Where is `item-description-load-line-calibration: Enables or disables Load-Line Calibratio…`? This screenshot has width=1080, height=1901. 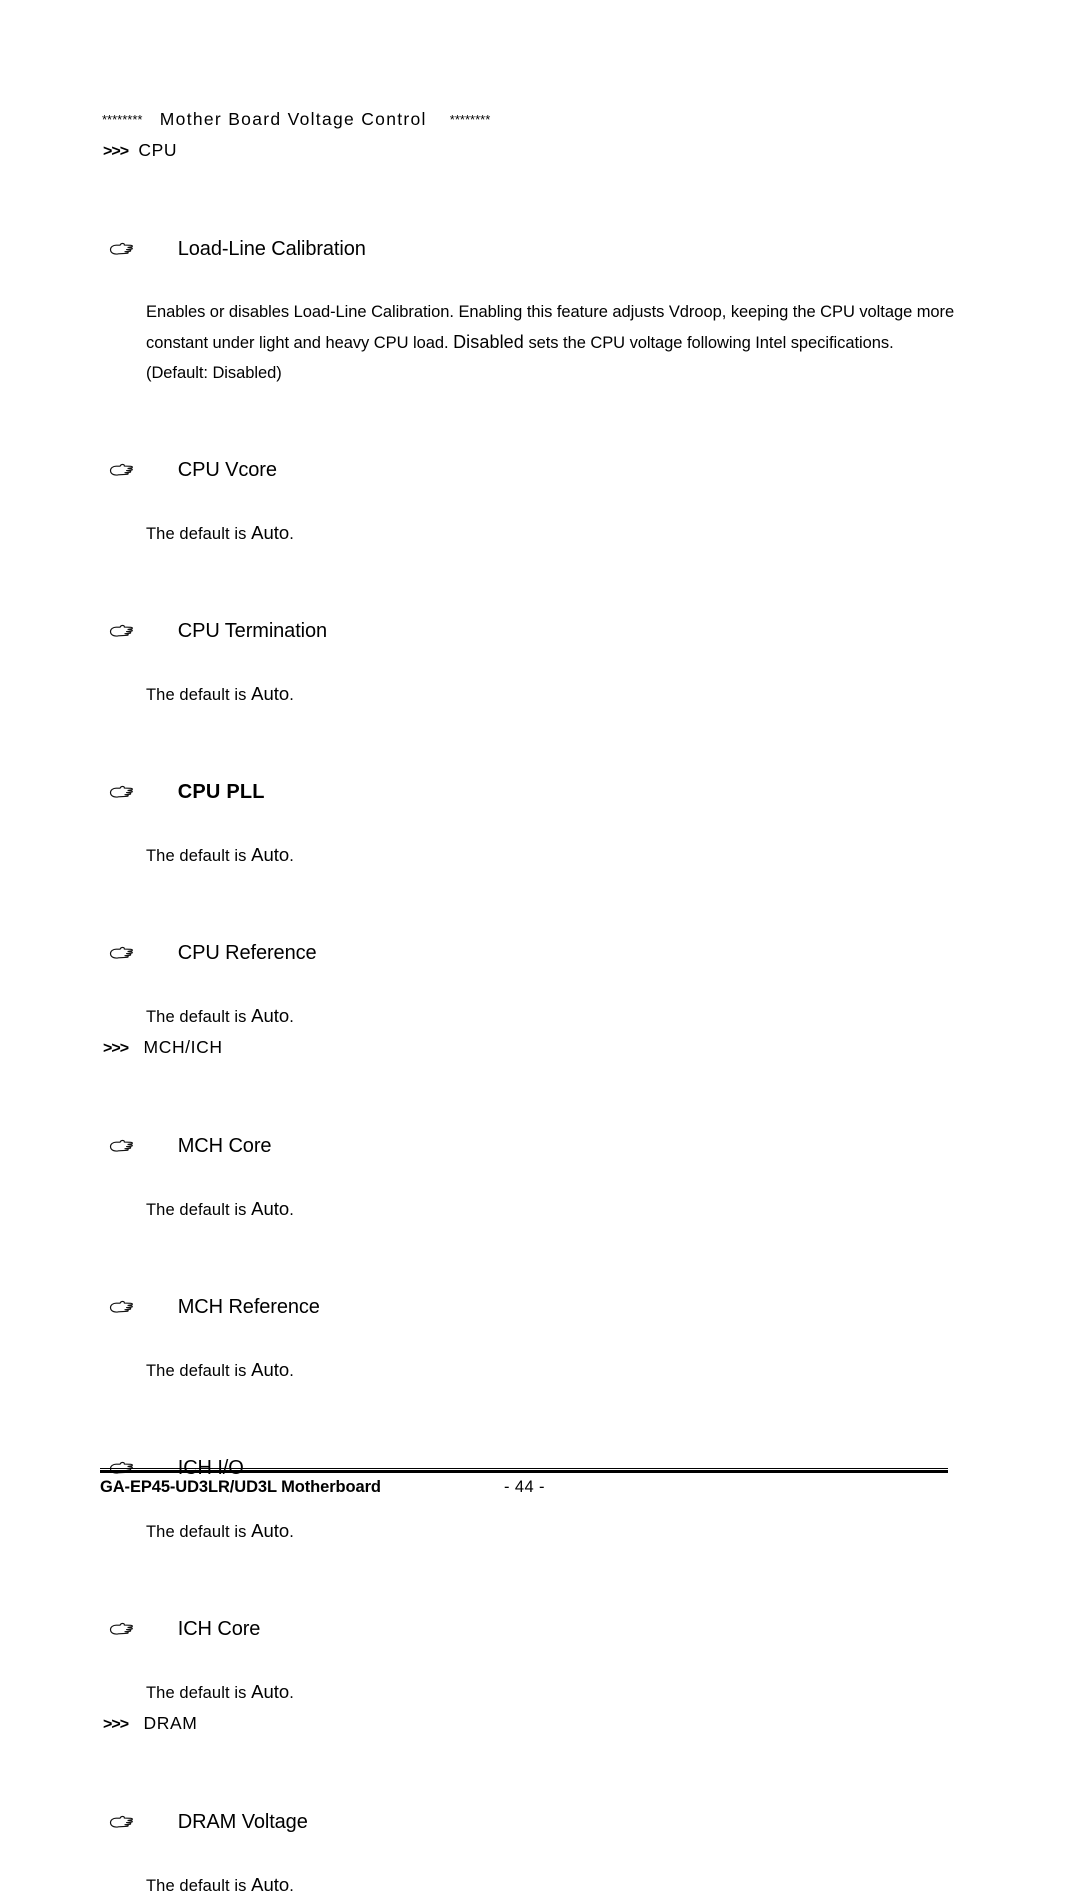
item-description-load-line-calibration: Enables or disables Load-Line Calibratio… is located at coordinates (530, 342).